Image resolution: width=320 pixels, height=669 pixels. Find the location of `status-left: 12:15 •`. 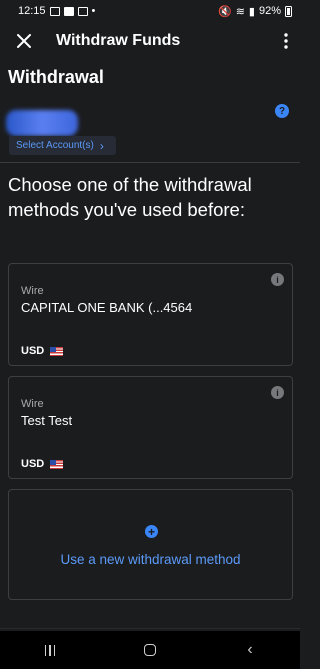

status-left: 12:15 • is located at coordinates (56, 11).